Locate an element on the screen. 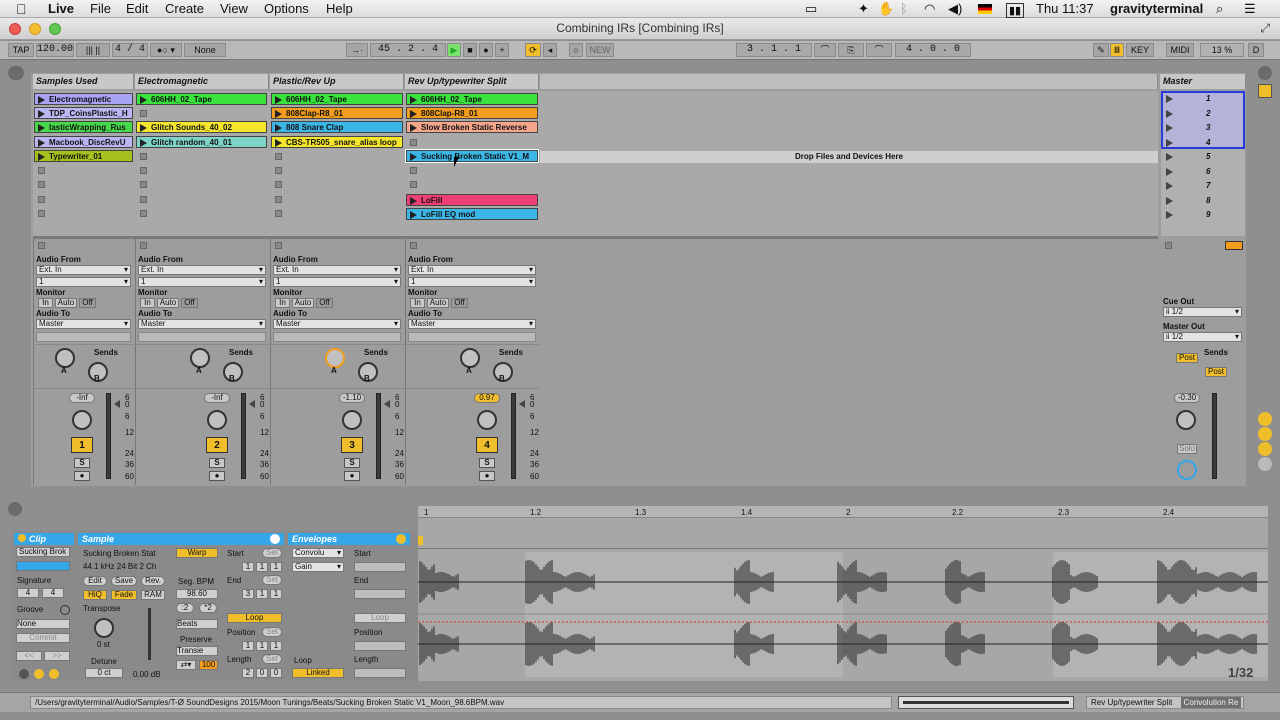 The image size is (1280, 720). play-icon: ▶ is located at coordinates (454, 50).